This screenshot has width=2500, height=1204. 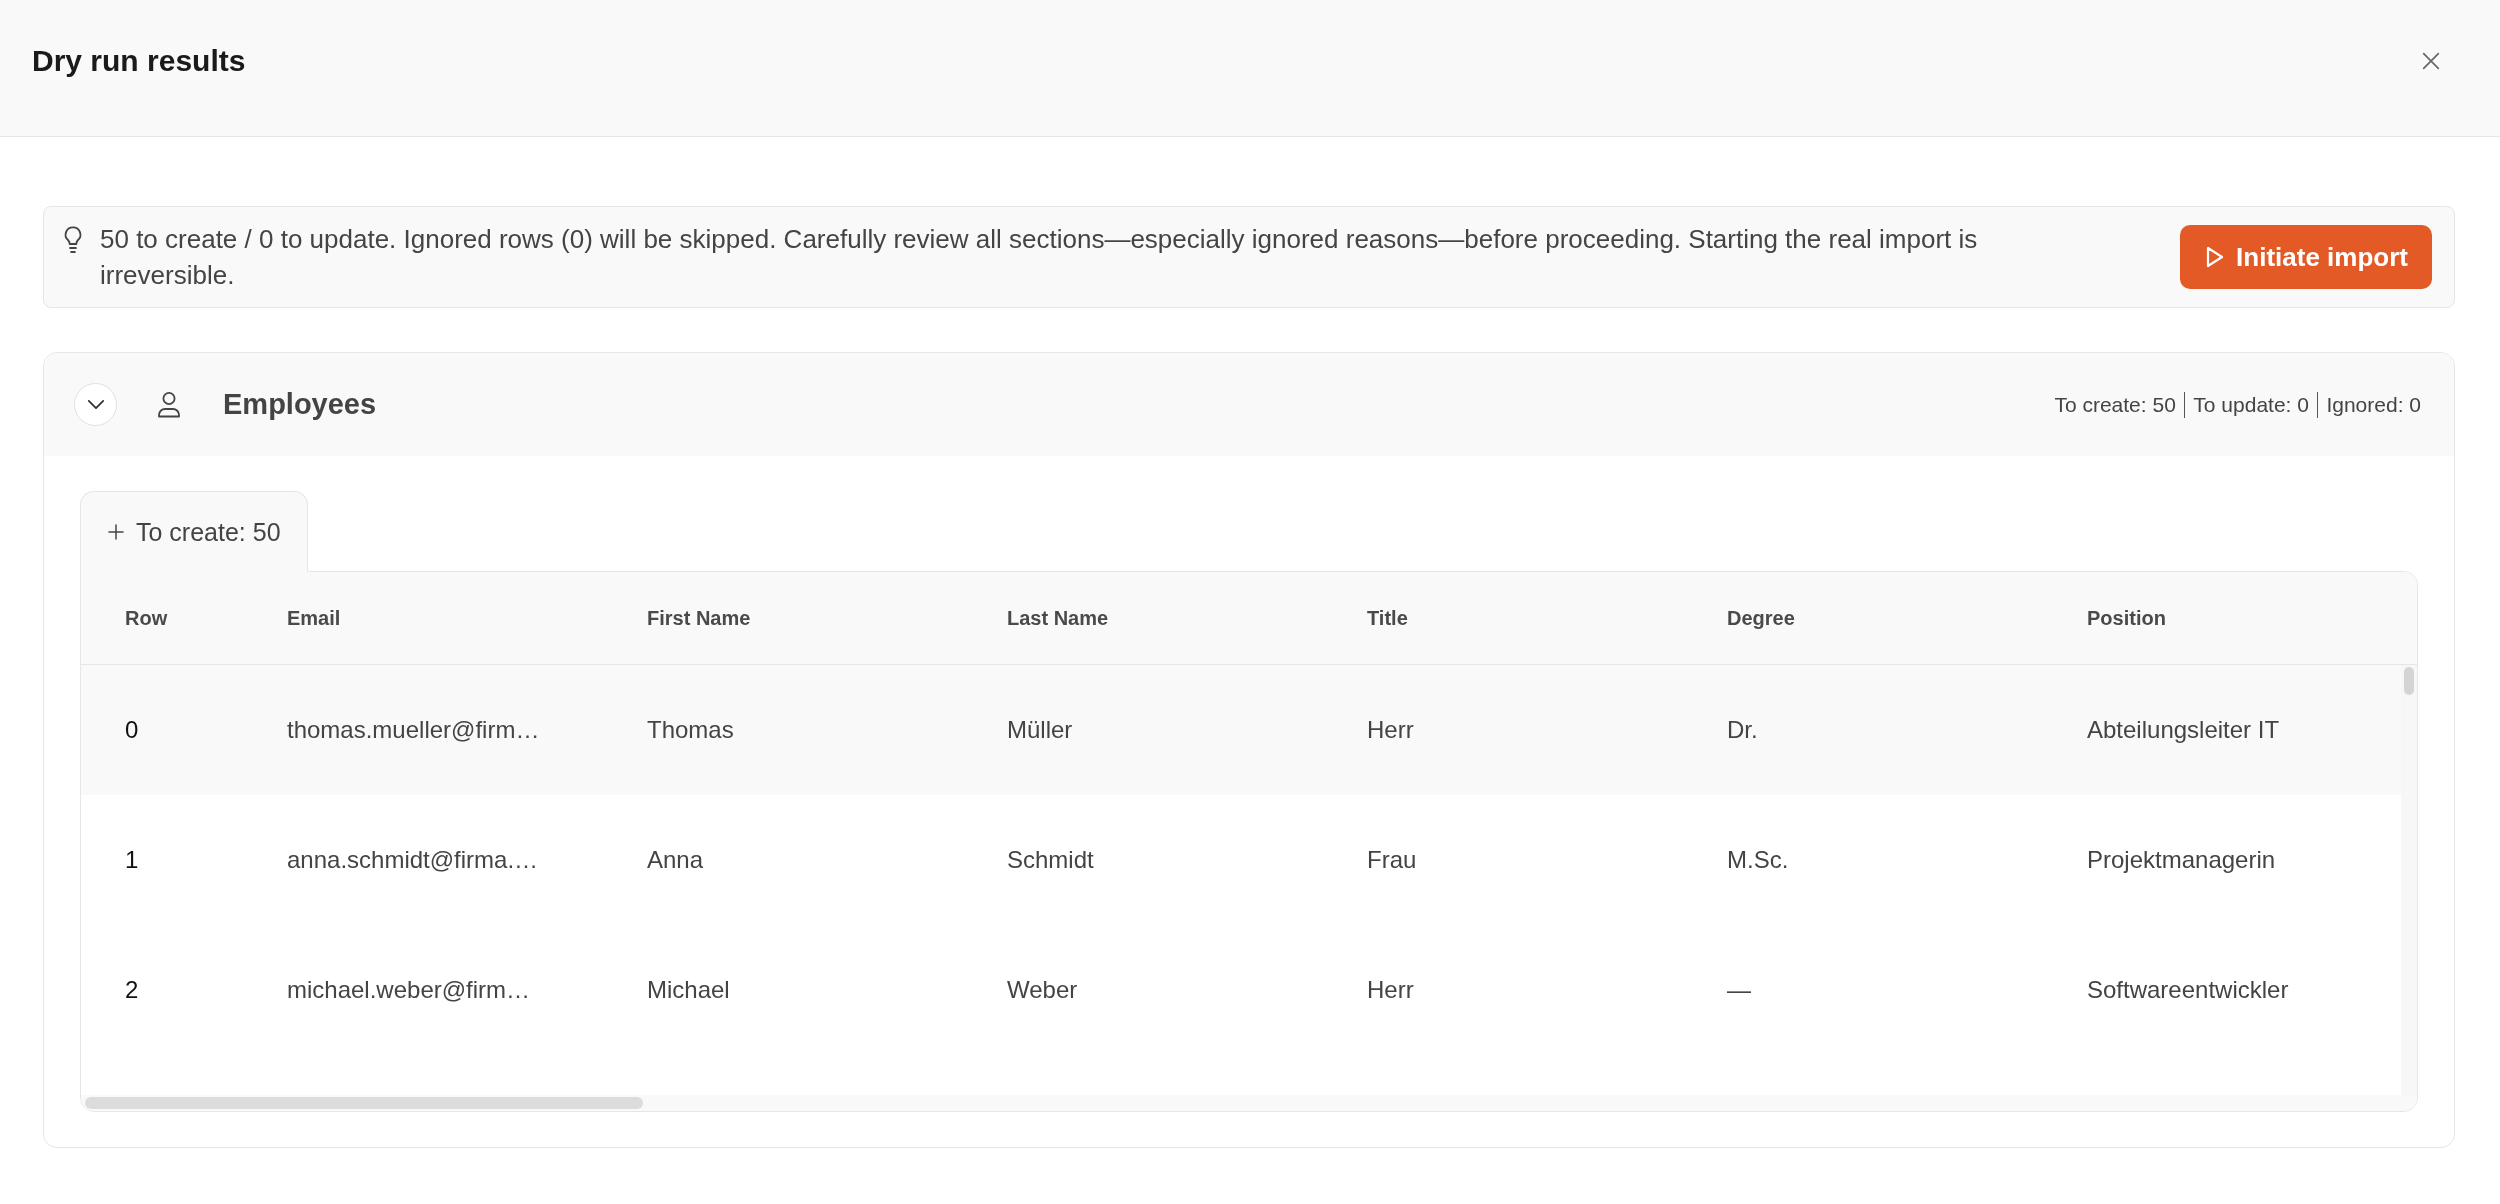 I want to click on notice-text: 50 to create / 0 to update. Ignored rows (0) will be skipped. Carefully review all sections—especially ignored reasons—before proceeding. Starting the real import is irreversible., so click(x=1039, y=257).